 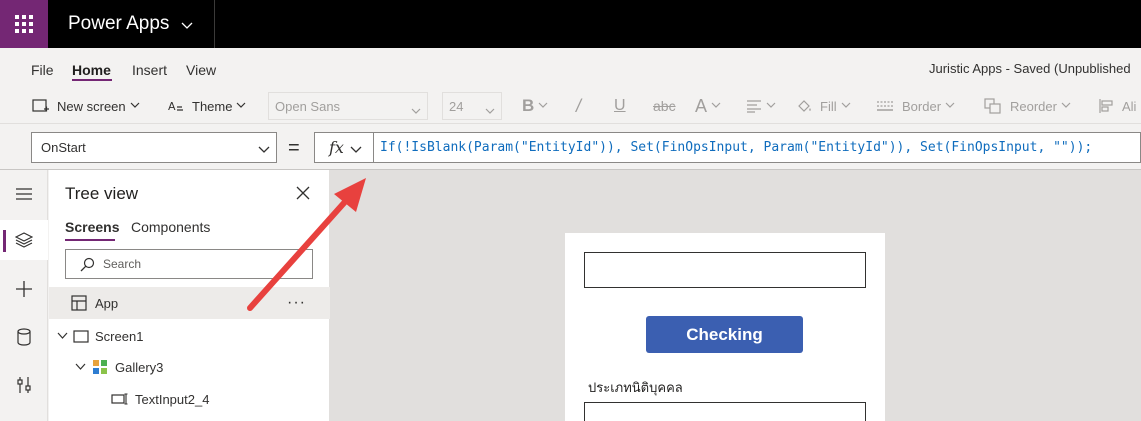 What do you see at coordinates (149, 70) in the screenshot?
I see `menu-insert: Insert` at bounding box center [149, 70].